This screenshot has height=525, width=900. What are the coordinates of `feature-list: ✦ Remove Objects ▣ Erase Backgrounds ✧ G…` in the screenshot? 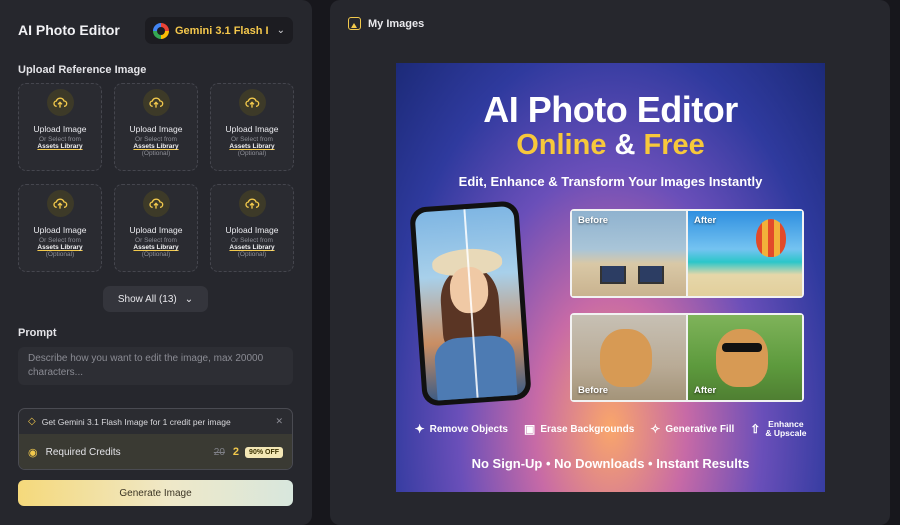 It's located at (610, 429).